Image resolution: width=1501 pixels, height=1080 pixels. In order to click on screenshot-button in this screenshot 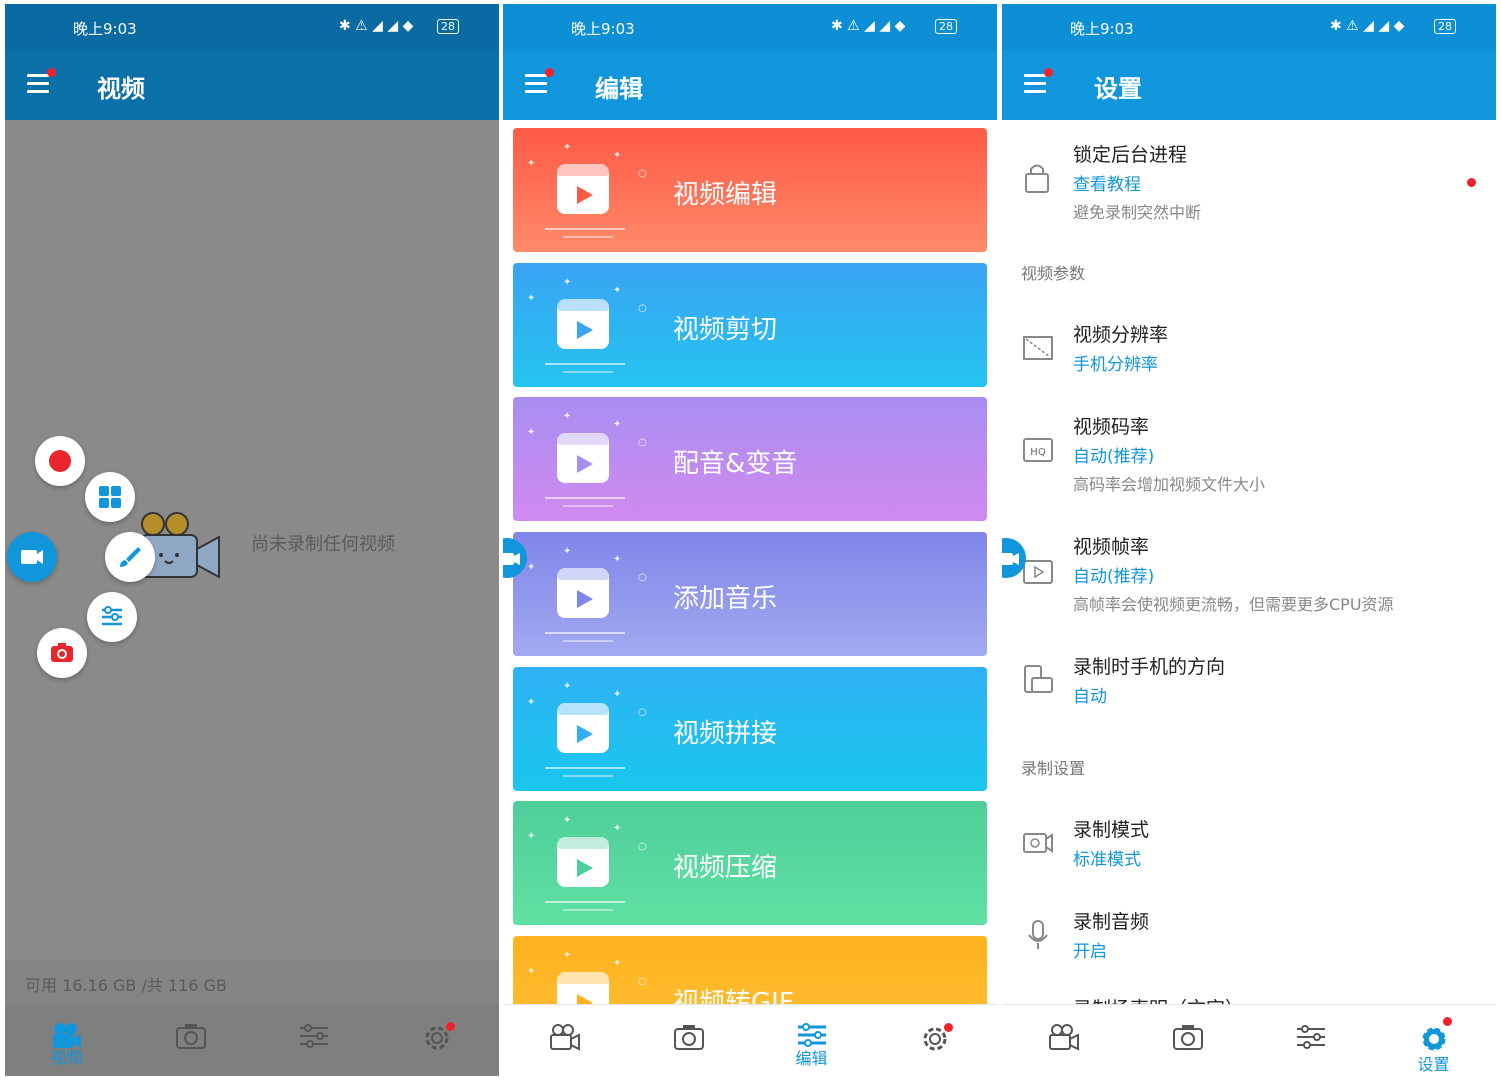, I will do `click(62, 653)`.